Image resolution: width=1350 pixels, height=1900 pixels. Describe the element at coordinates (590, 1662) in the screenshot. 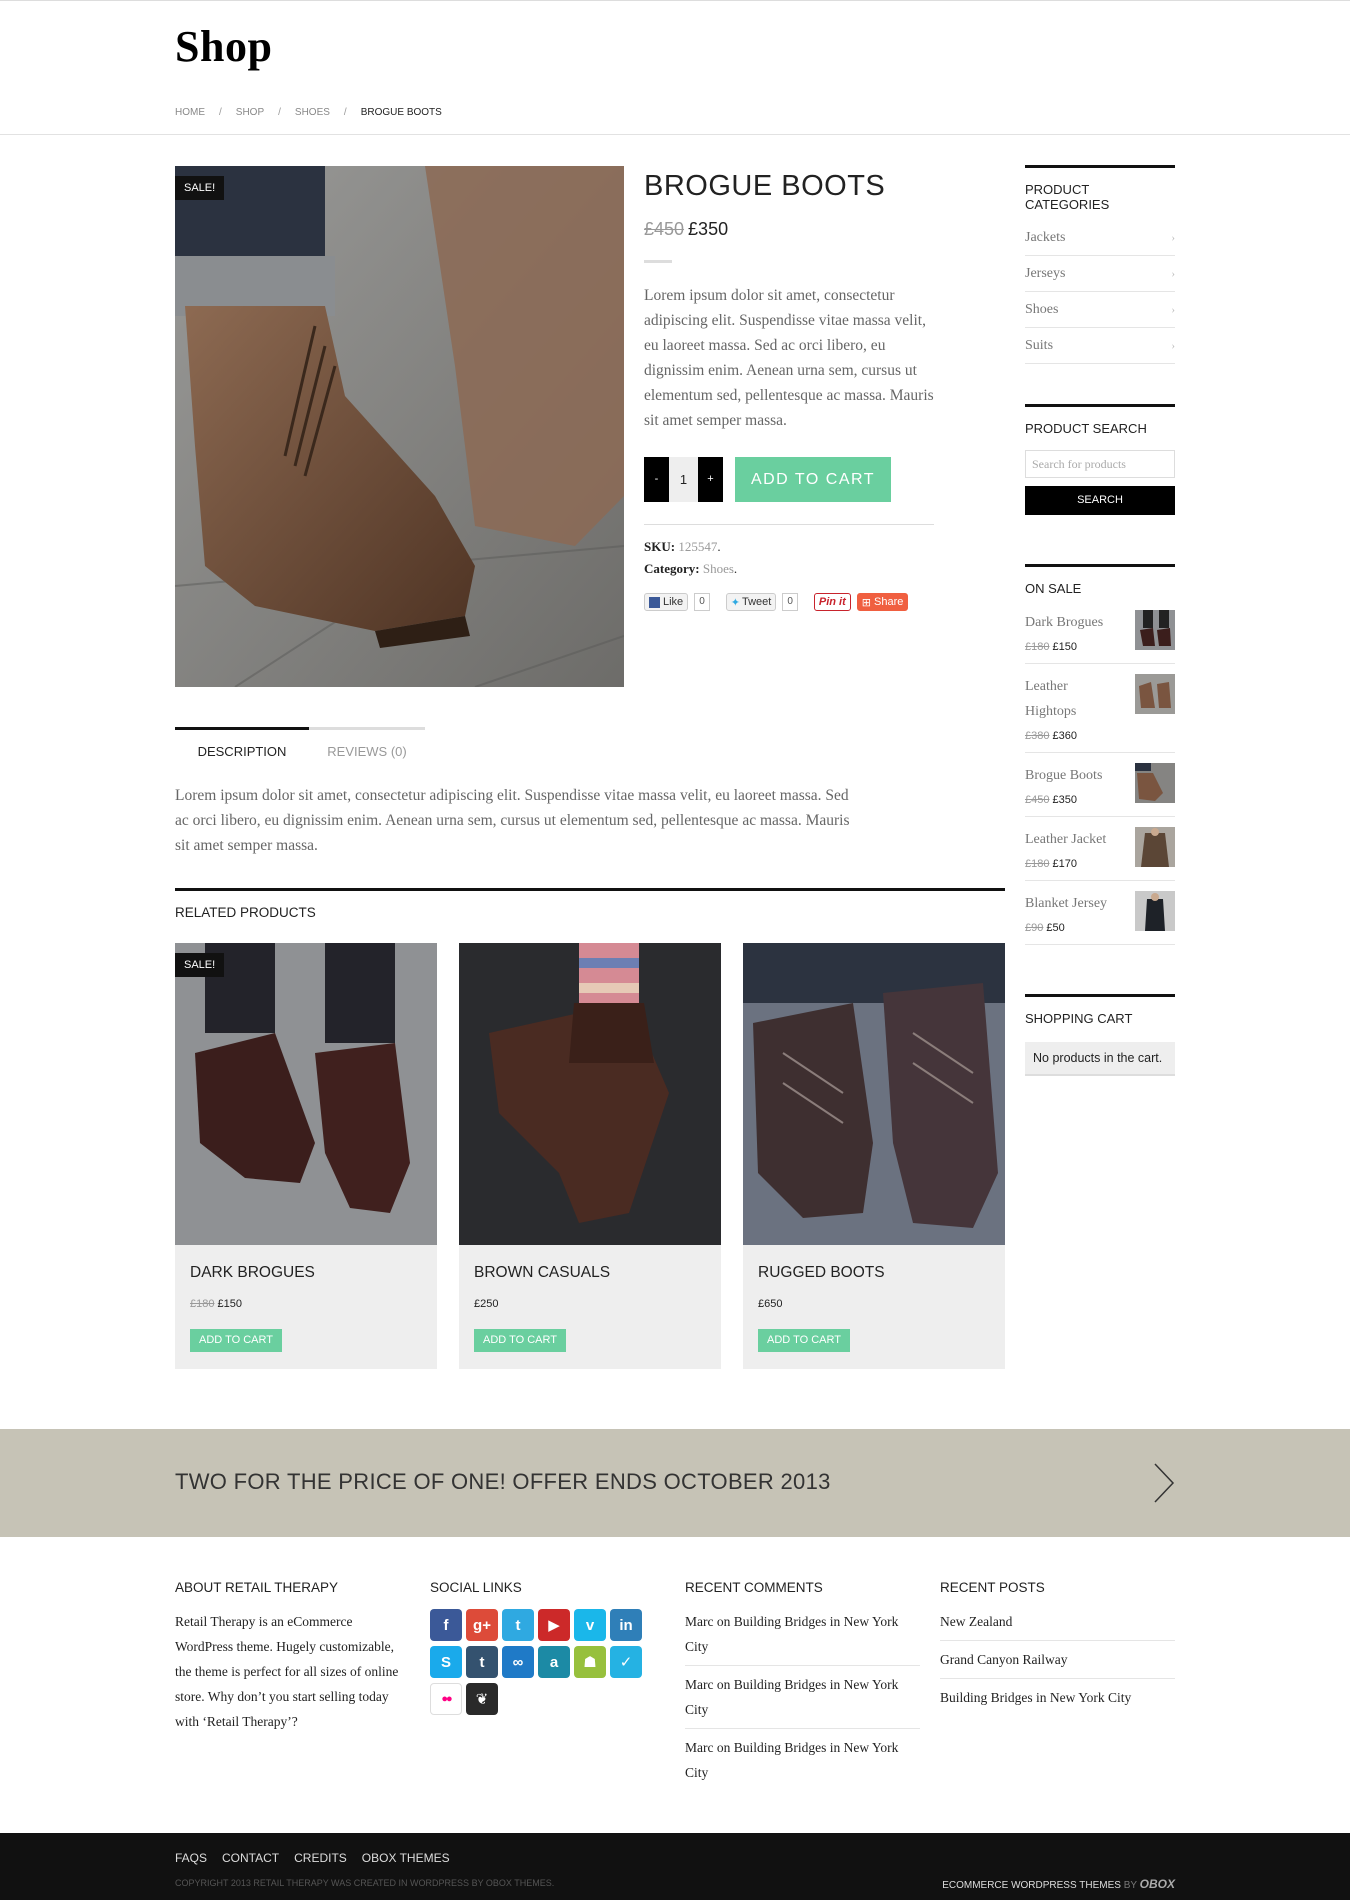

I see `android-icon: ☗` at that location.